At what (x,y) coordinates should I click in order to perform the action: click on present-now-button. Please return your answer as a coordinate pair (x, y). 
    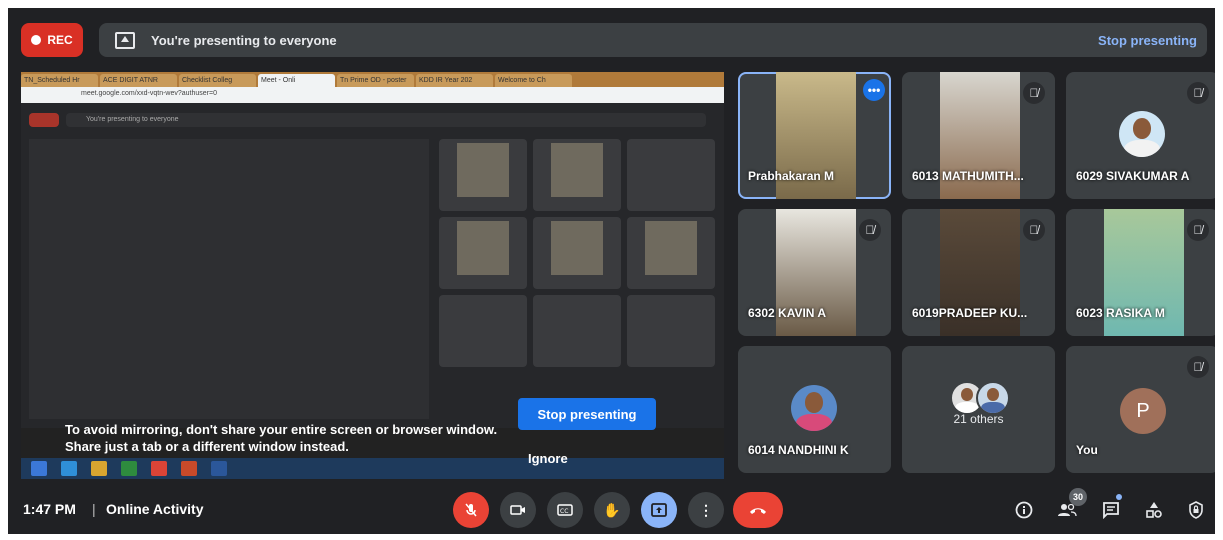
    Looking at the image, I should click on (659, 510).